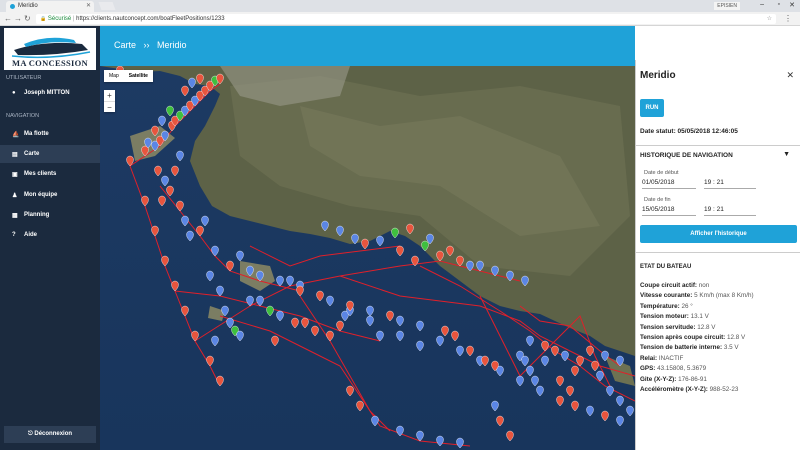 The image size is (800, 450). Describe the element at coordinates (23, 116) in the screenshot. I see `nav-section-label: NAVIGATION` at that location.